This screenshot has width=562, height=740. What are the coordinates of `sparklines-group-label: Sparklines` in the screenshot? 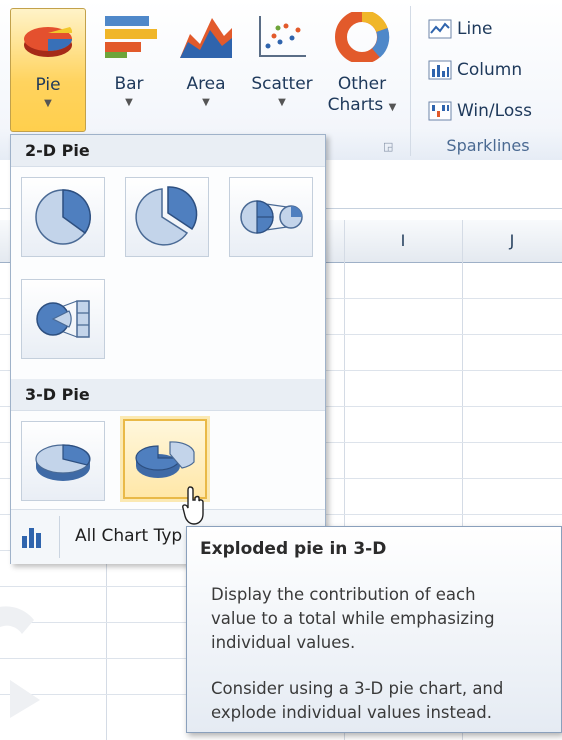 It's located at (488, 145).